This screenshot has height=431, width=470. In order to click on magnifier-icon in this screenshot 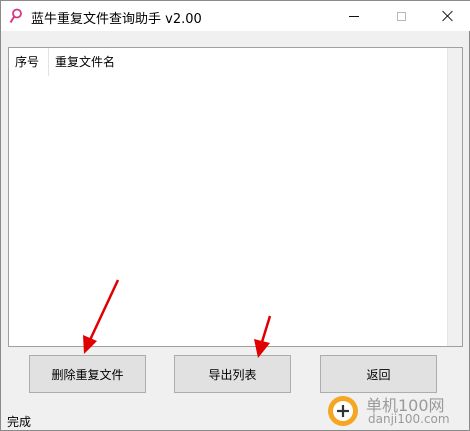, I will do `click(15, 16)`.